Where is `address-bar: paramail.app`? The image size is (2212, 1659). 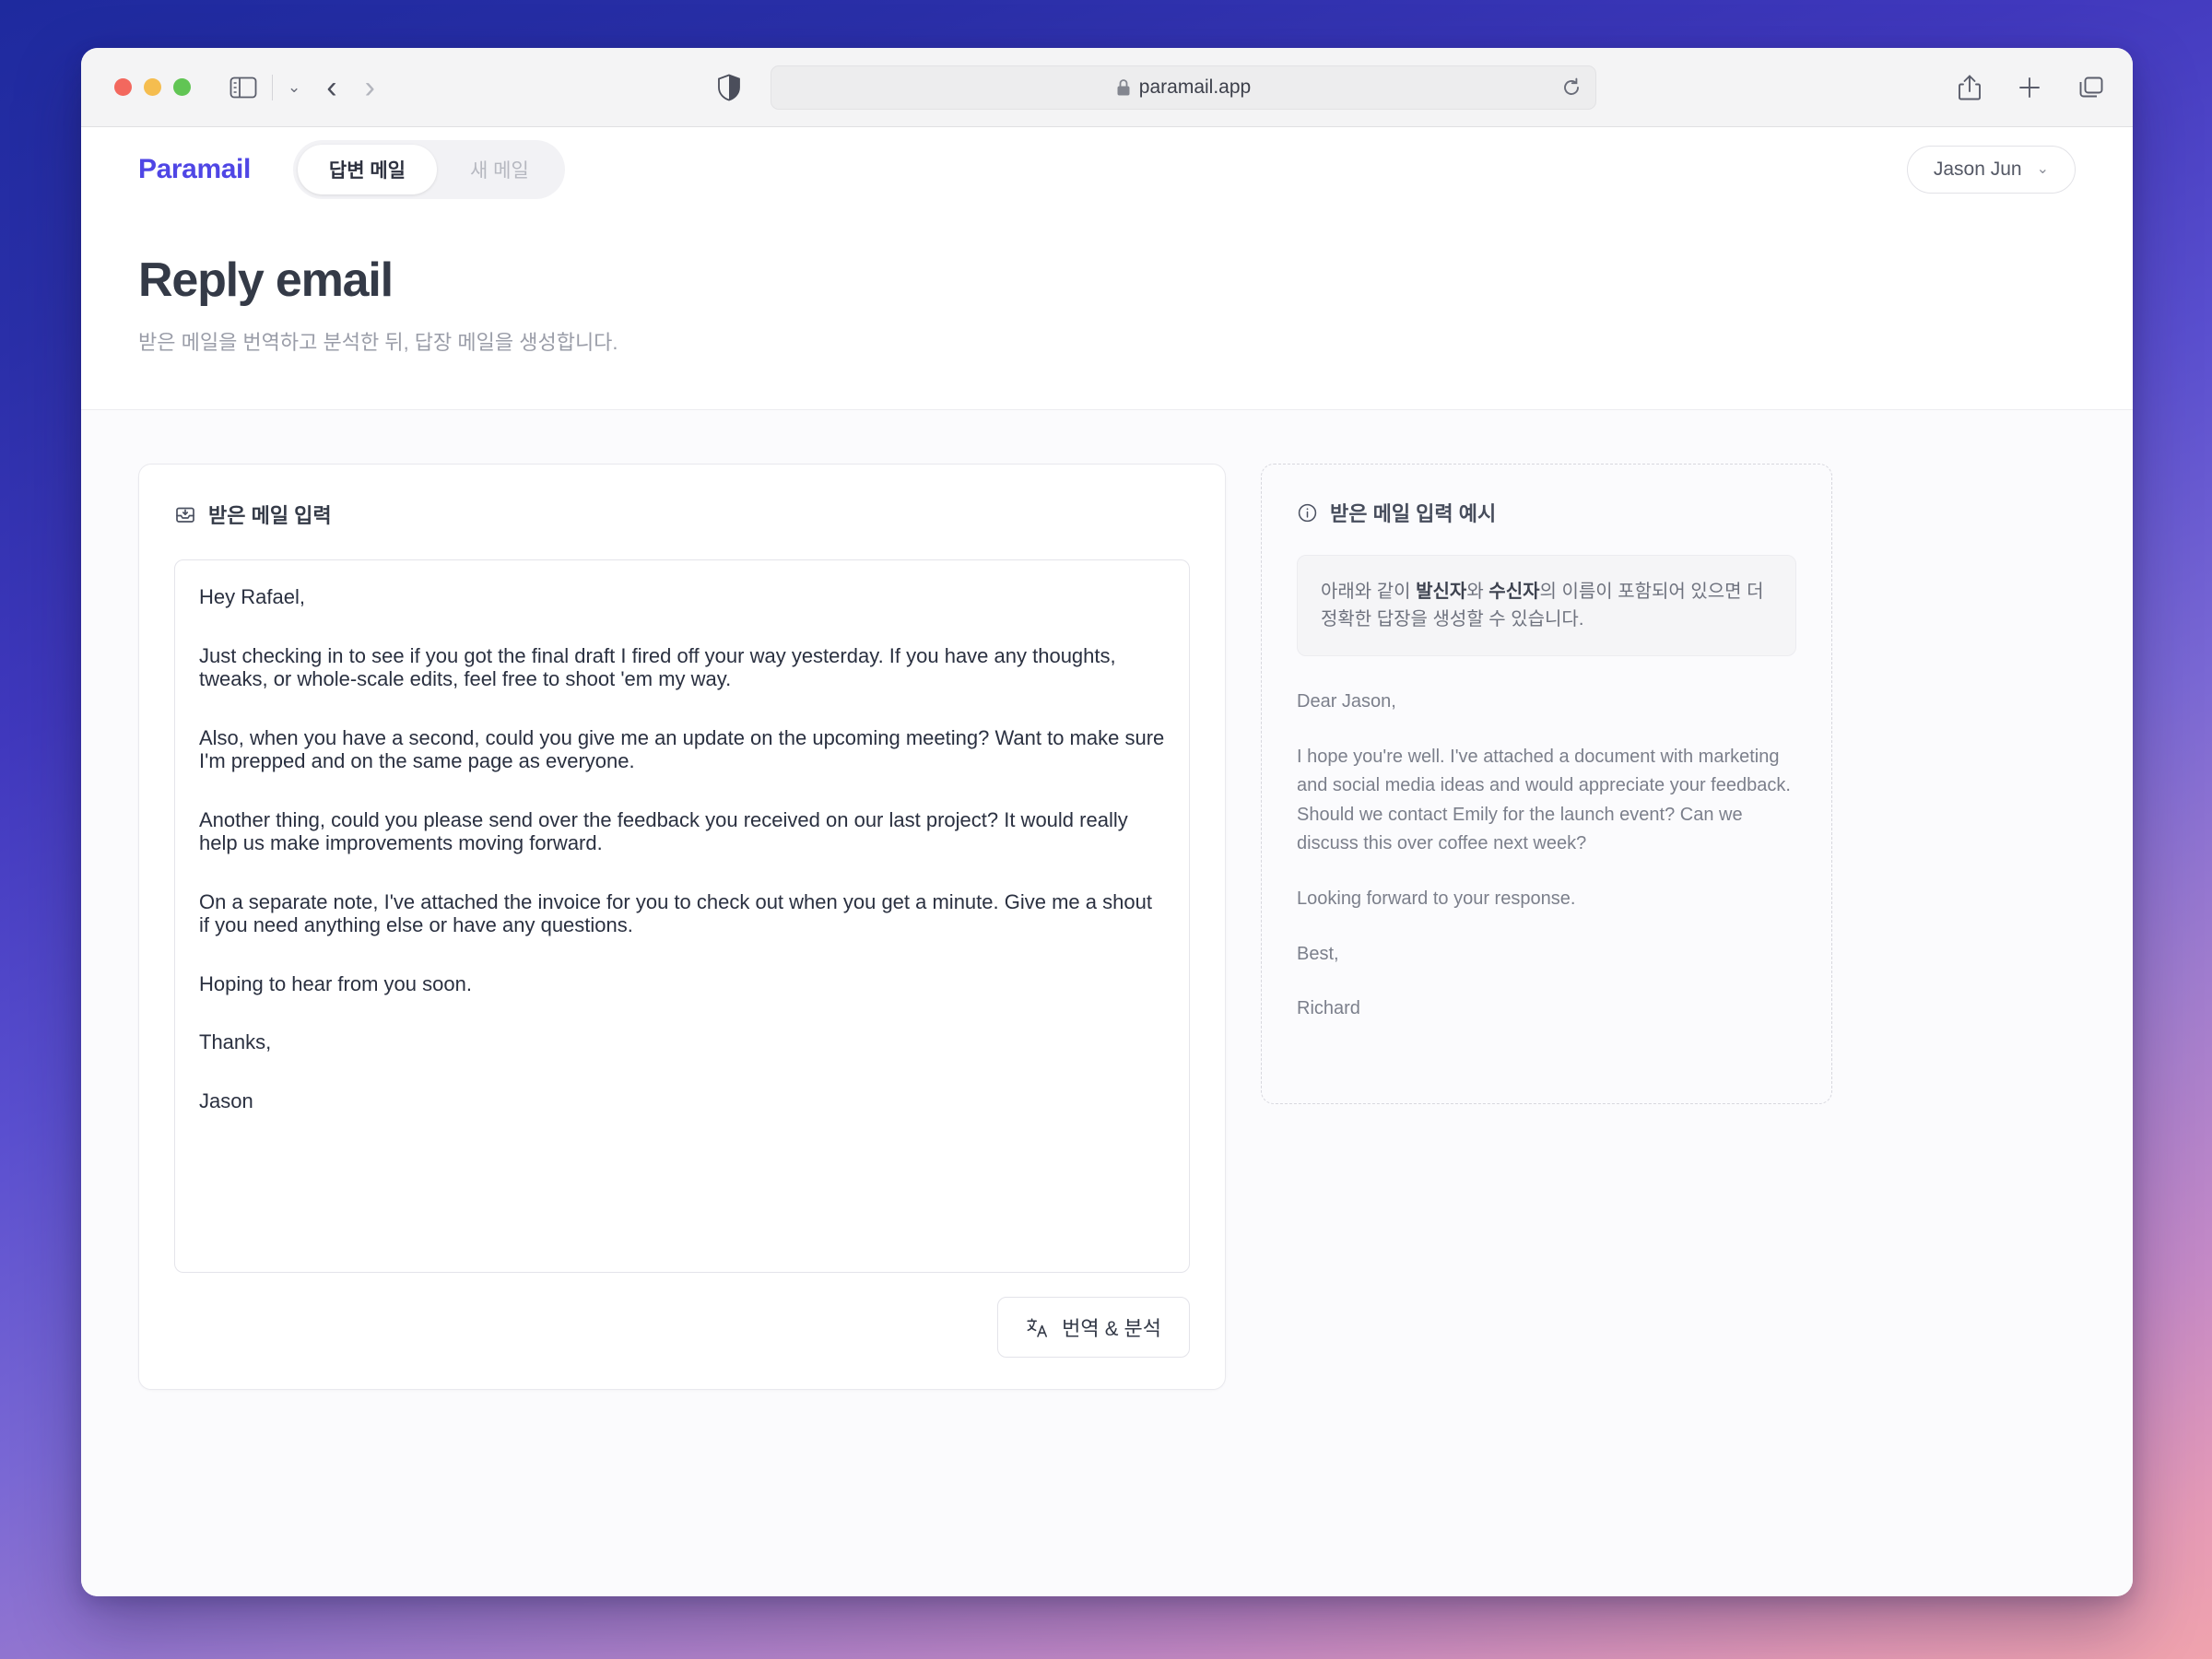 address-bar: paramail.app is located at coordinates (1183, 87).